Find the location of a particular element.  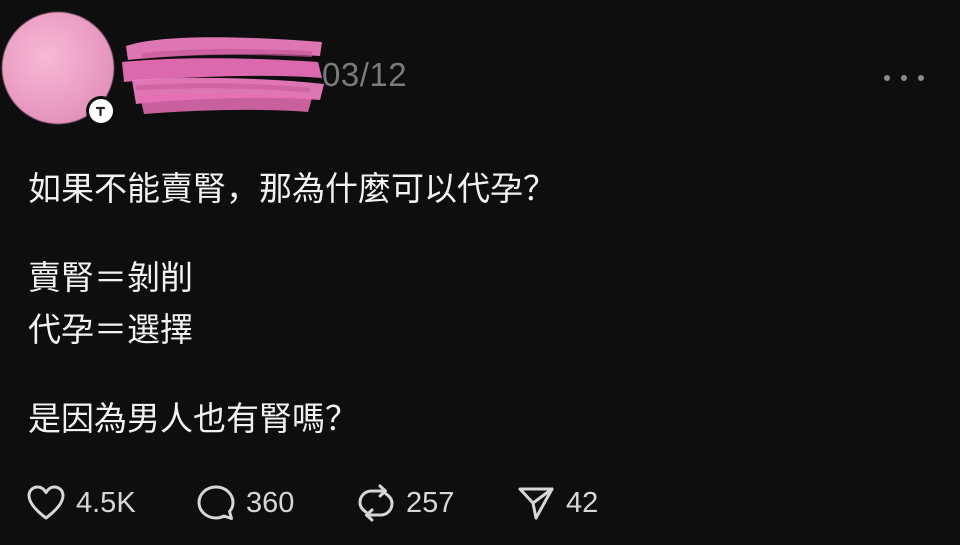

post-text-line: 代孕＝選擇 is located at coordinates (110, 329).